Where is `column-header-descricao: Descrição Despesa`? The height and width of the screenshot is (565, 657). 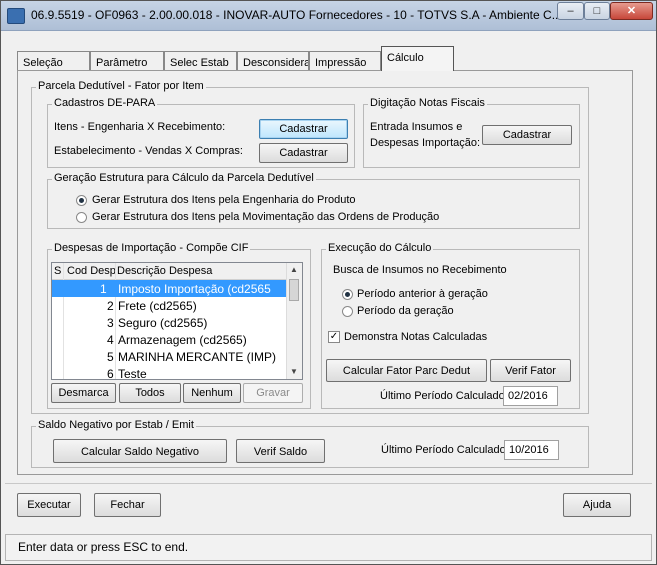
column-header-descricao: Descrição Despesa is located at coordinates (164, 271).